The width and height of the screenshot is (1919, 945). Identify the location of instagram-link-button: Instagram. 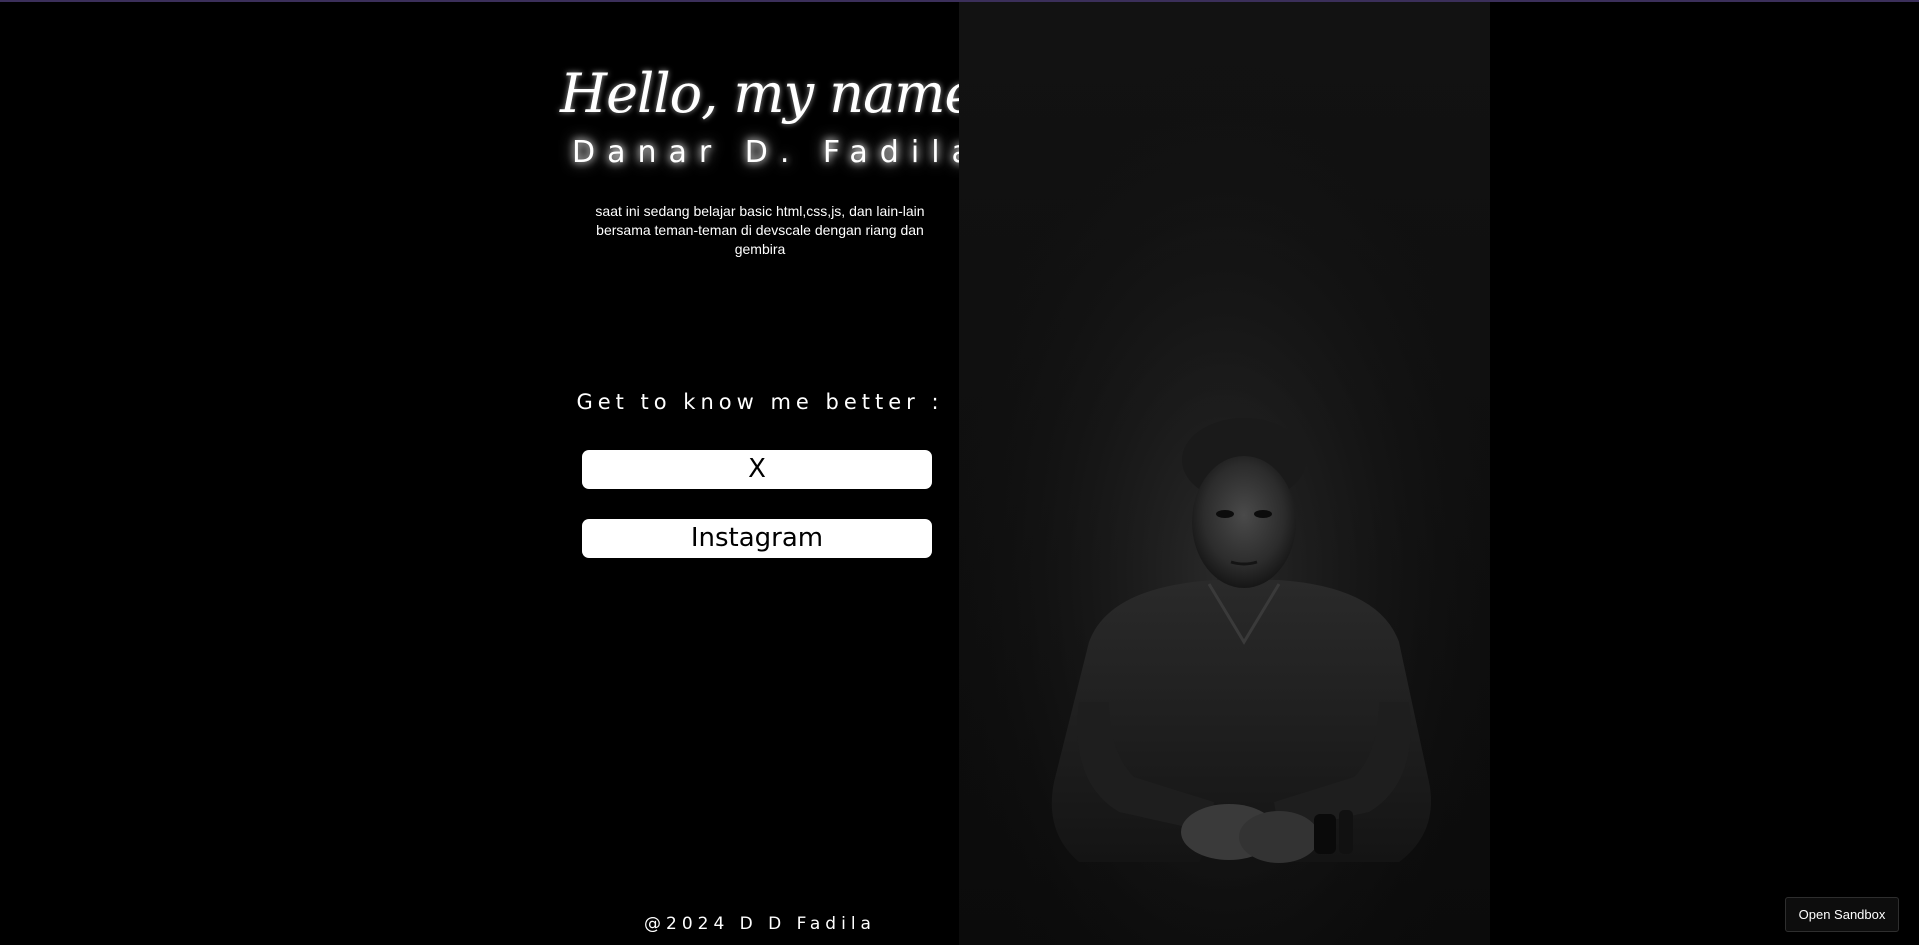
(757, 538).